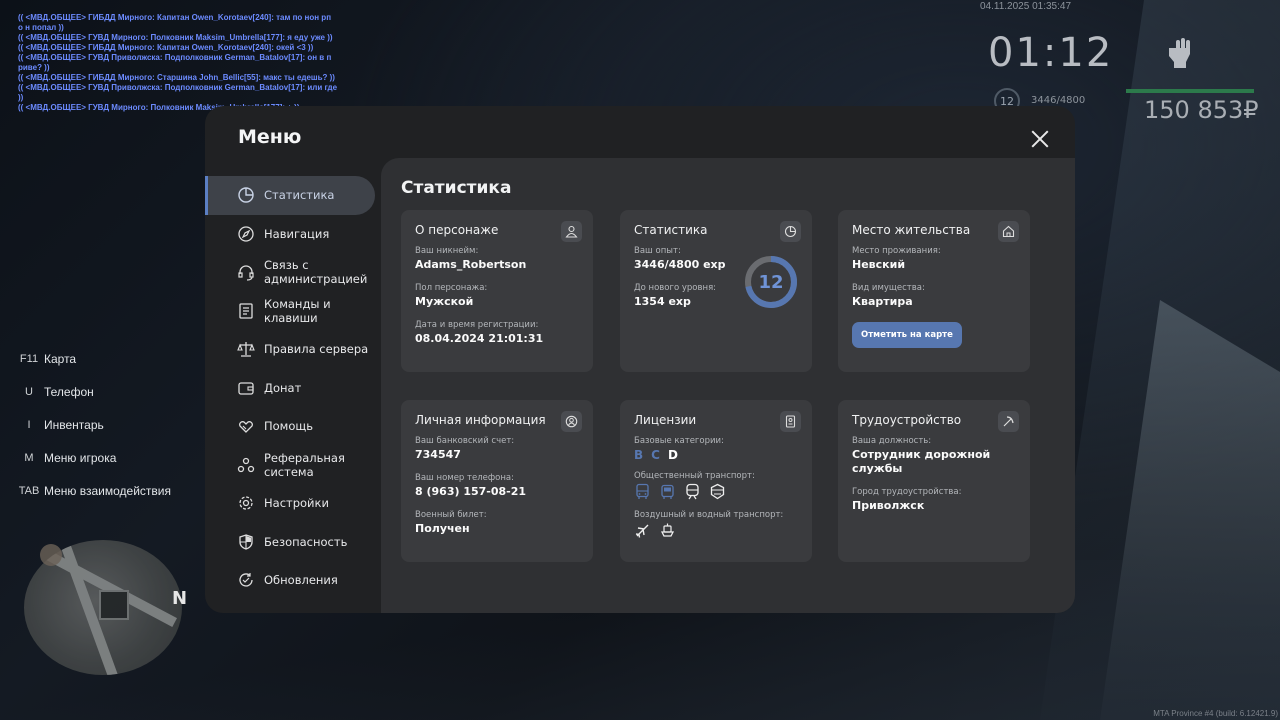 The image size is (1280, 720). I want to click on sidebar-item-referral: Реферальная система, so click(293, 465).